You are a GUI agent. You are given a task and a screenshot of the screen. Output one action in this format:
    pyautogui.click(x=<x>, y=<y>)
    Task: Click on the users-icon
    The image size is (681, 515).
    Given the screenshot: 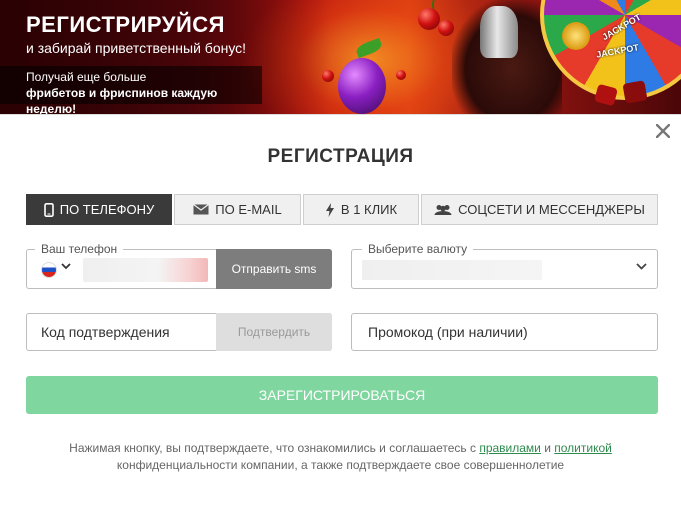 What is the action you would take?
    pyautogui.click(x=443, y=209)
    